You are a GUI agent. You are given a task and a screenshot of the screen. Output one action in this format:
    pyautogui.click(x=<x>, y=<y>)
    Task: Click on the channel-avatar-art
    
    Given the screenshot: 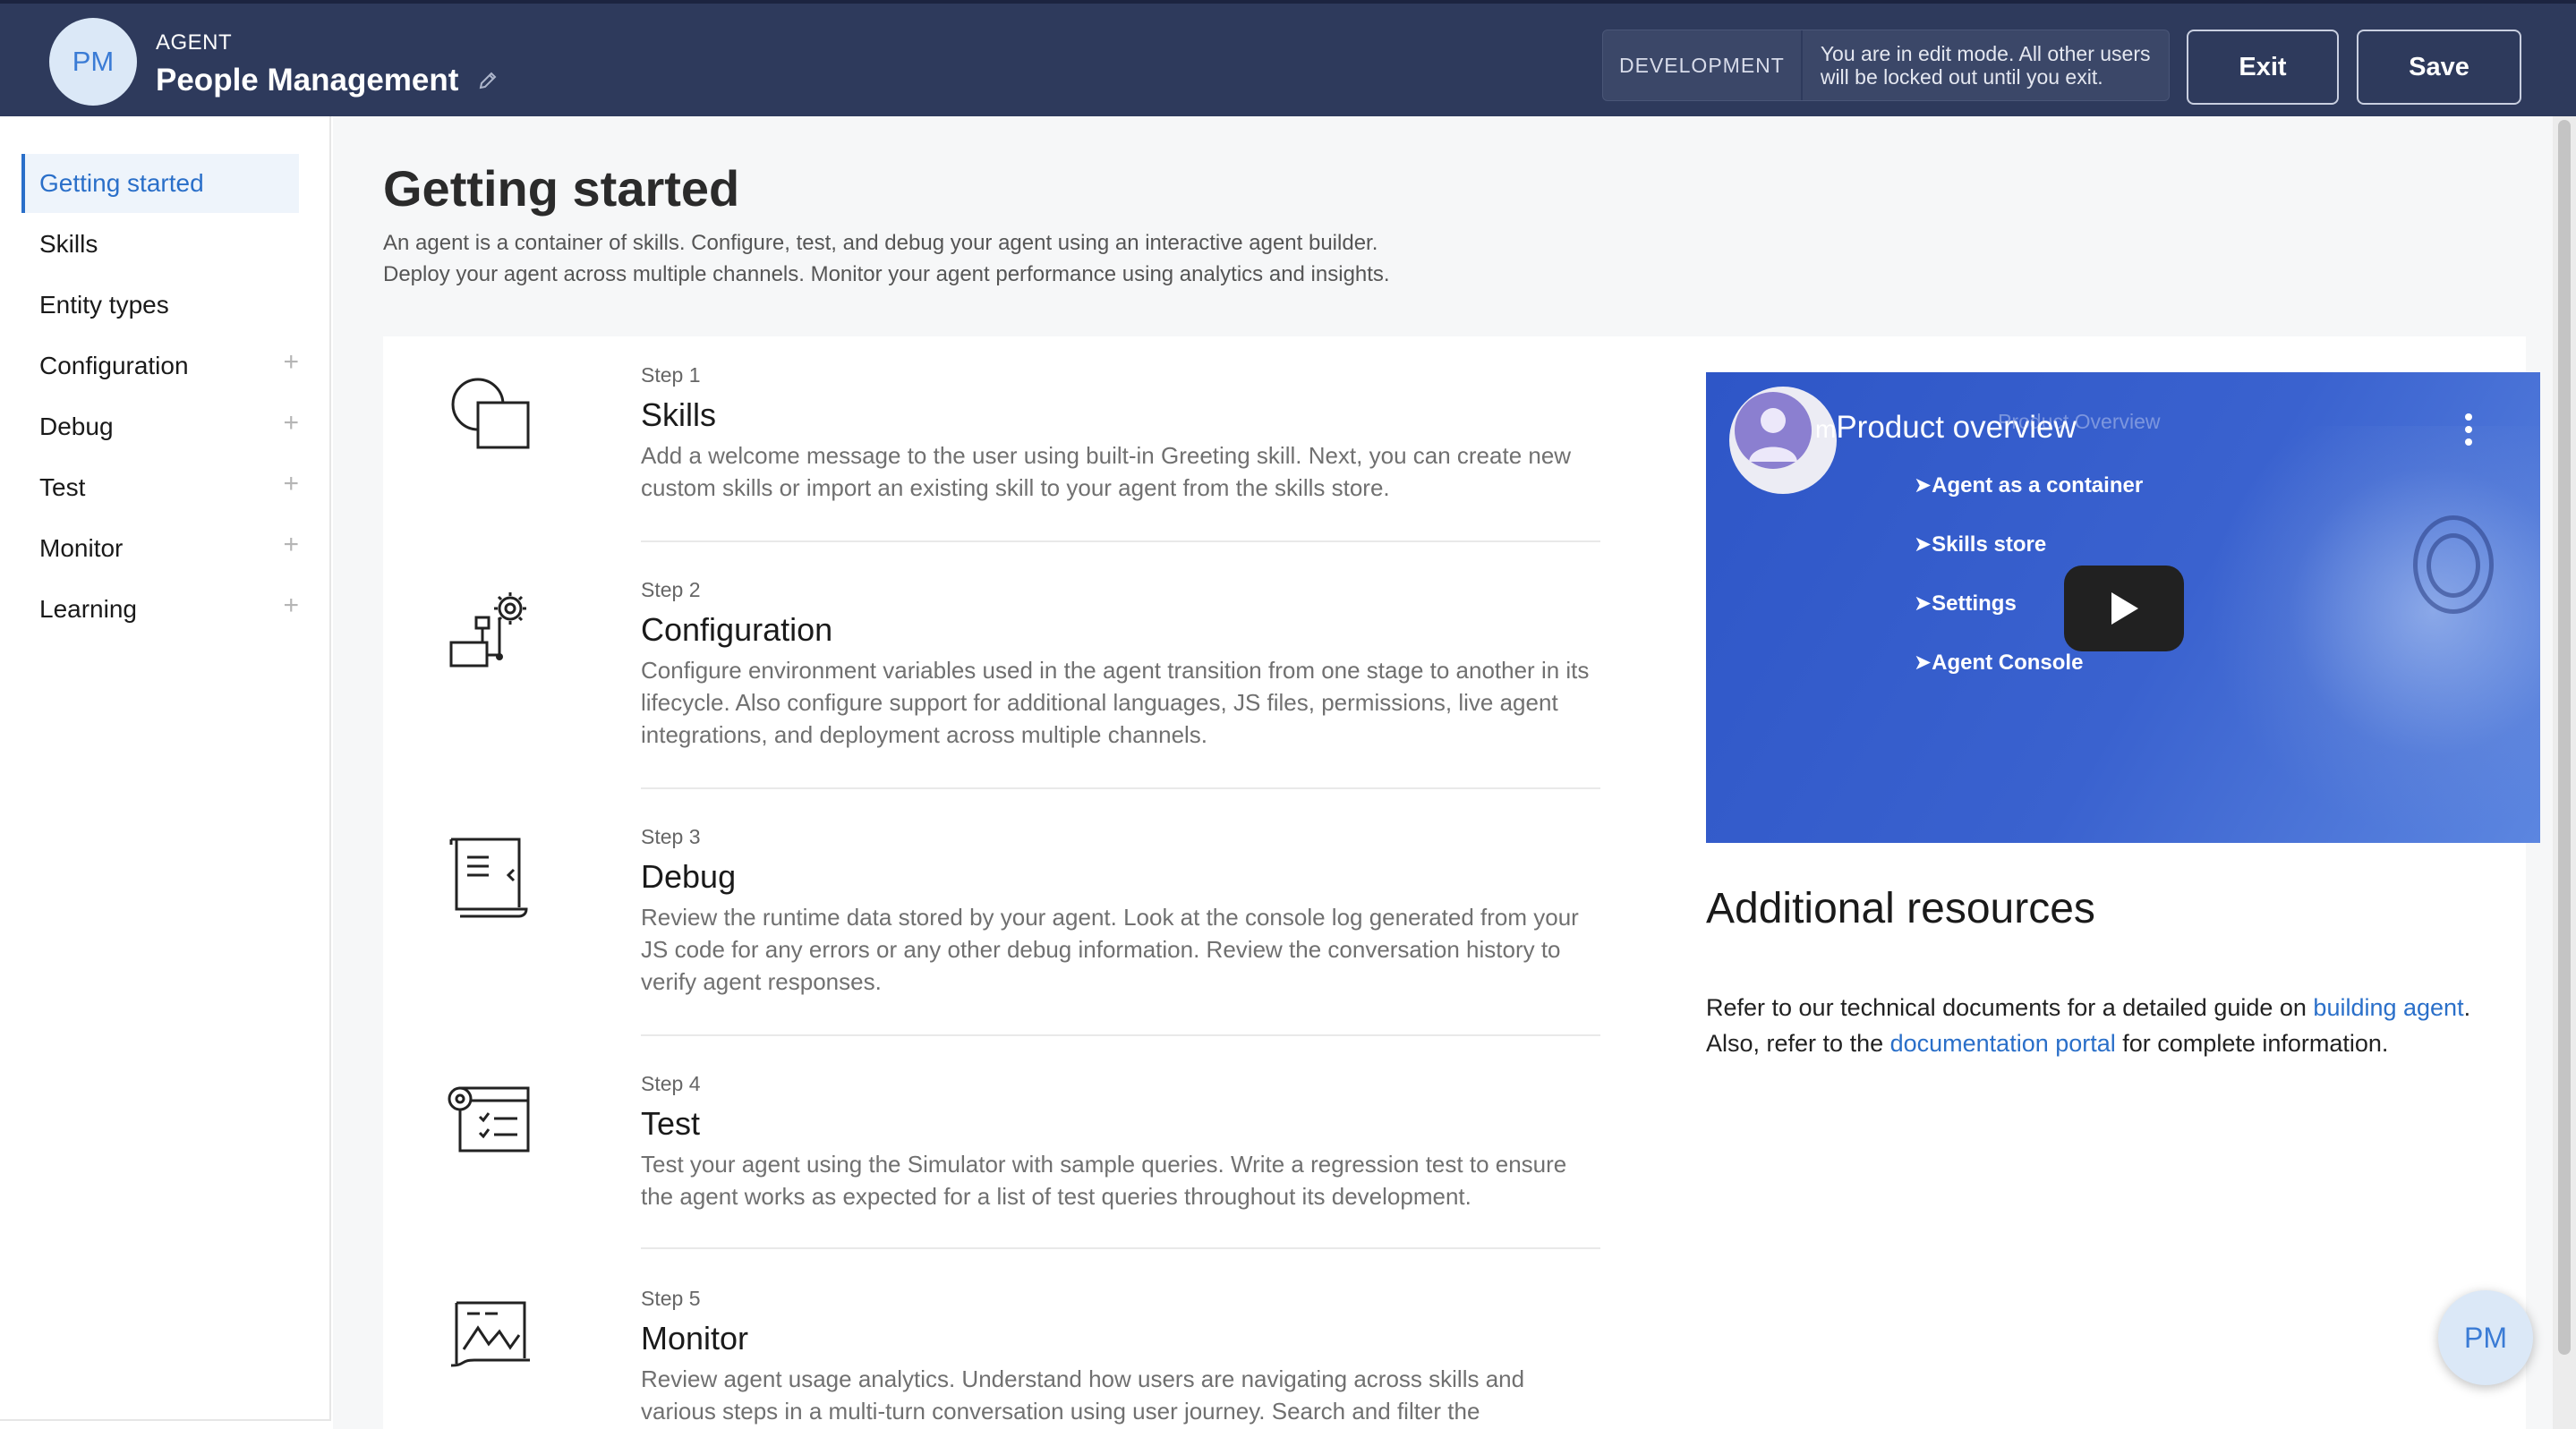 What is the action you would take?
    pyautogui.click(x=1773, y=430)
    